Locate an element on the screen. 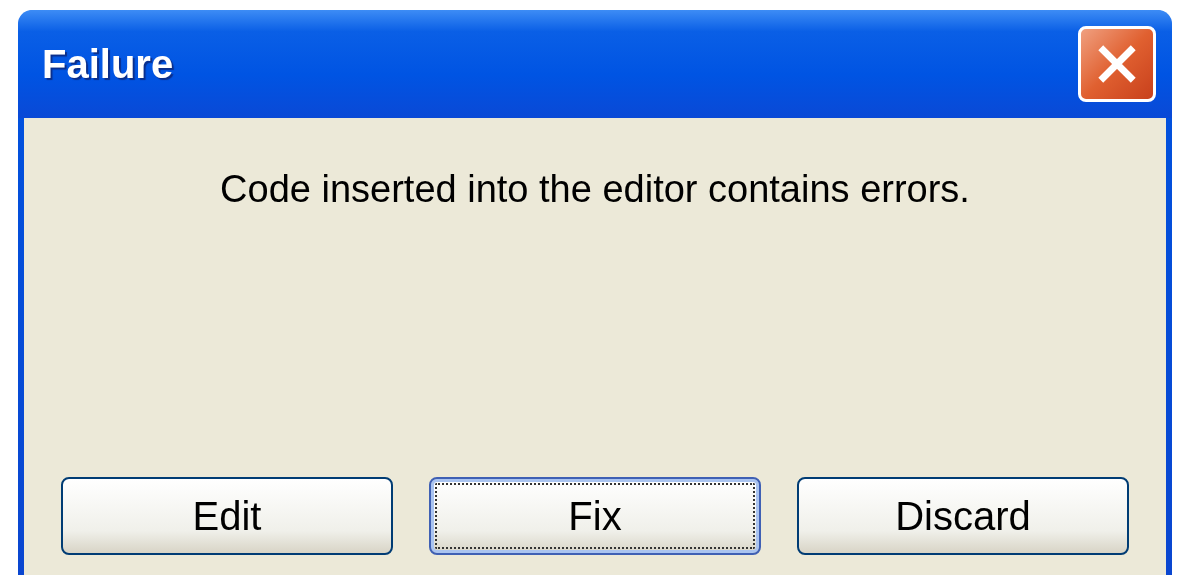 The width and height of the screenshot is (1182, 575). dialog-button: Fix is located at coordinates (595, 516).